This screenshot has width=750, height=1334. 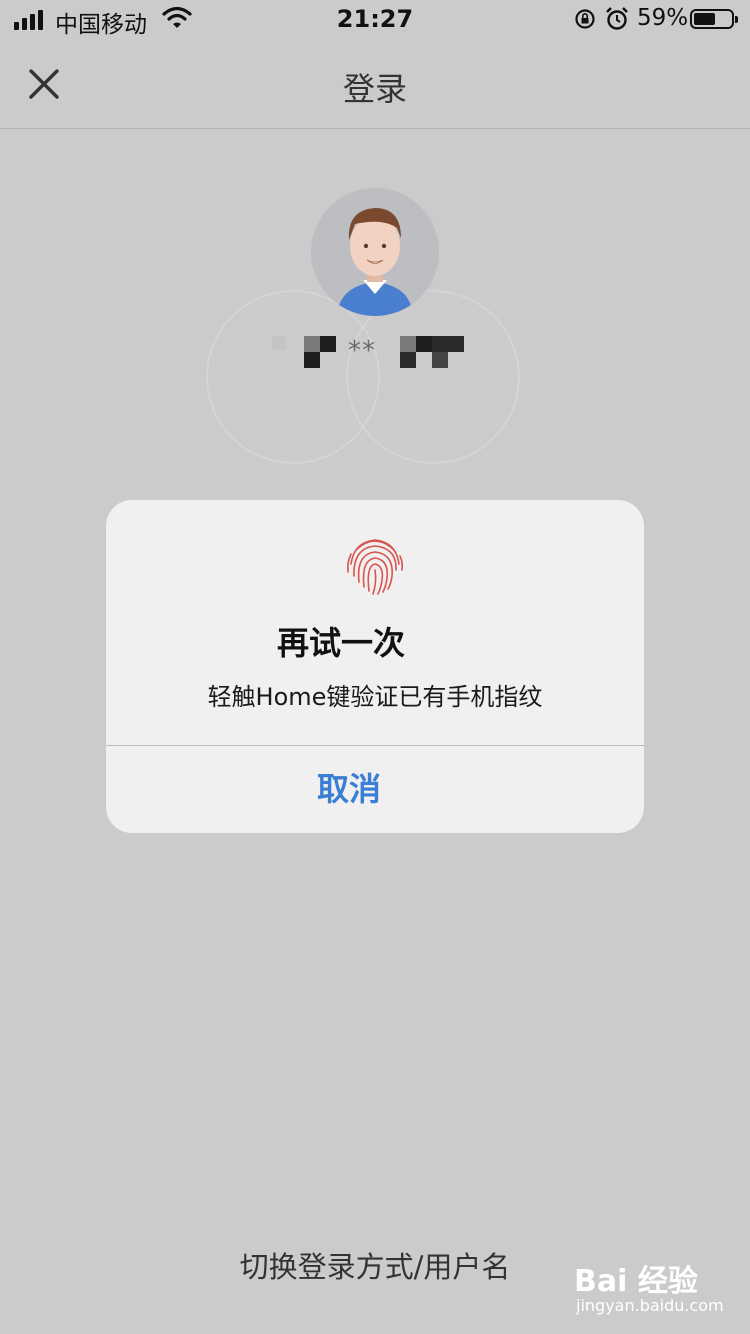 I want to click on rotation-lock-icon, so click(x=585, y=19).